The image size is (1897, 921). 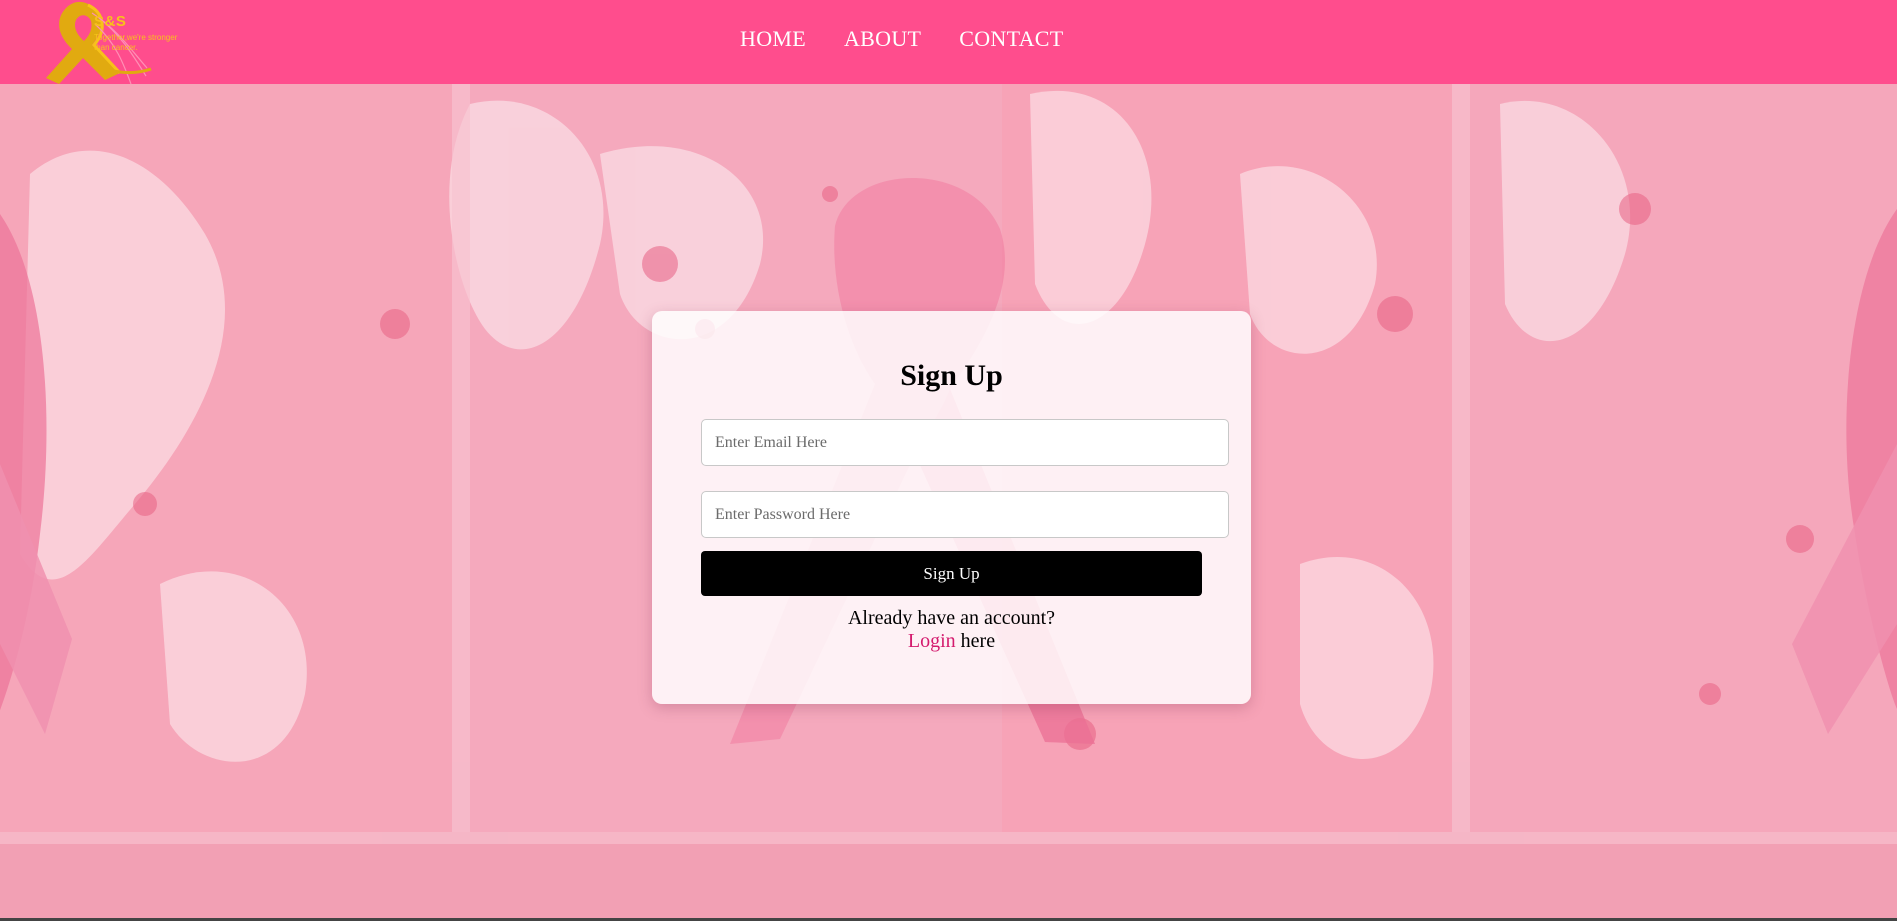 I want to click on form-title: Sign Up, so click(x=951, y=375).